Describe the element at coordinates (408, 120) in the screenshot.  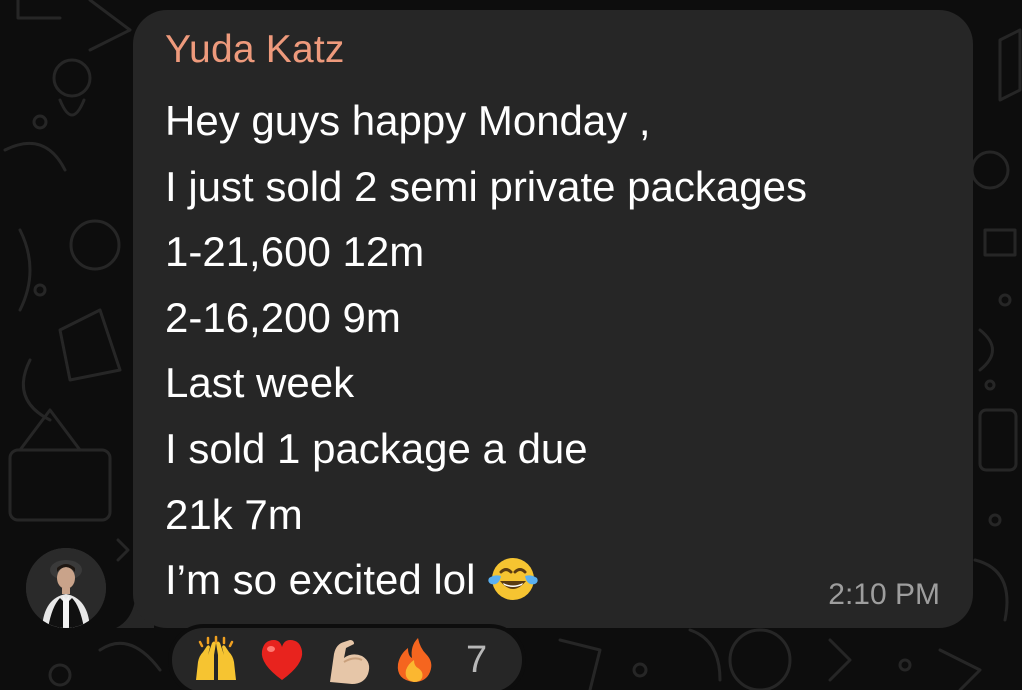
I see `message-line: Hey guys happy Monday ,` at that location.